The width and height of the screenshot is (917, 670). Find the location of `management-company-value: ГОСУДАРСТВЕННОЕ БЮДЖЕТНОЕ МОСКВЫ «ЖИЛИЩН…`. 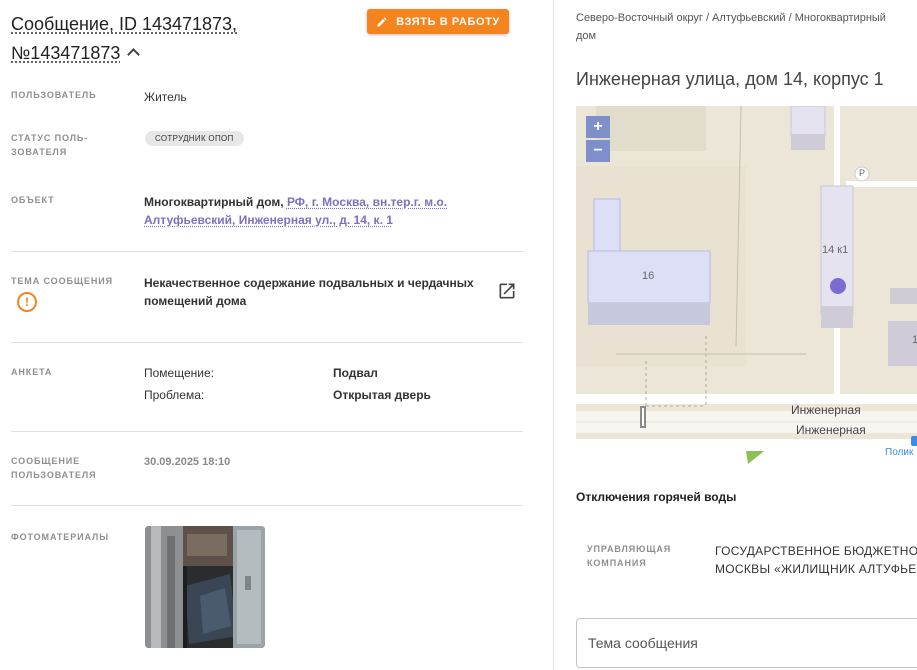

management-company-value: ГОСУДАРСТВЕННОЕ БЮДЖЕТНОЕ МОСКВЫ «ЖИЛИЩН… is located at coordinates (816, 560).